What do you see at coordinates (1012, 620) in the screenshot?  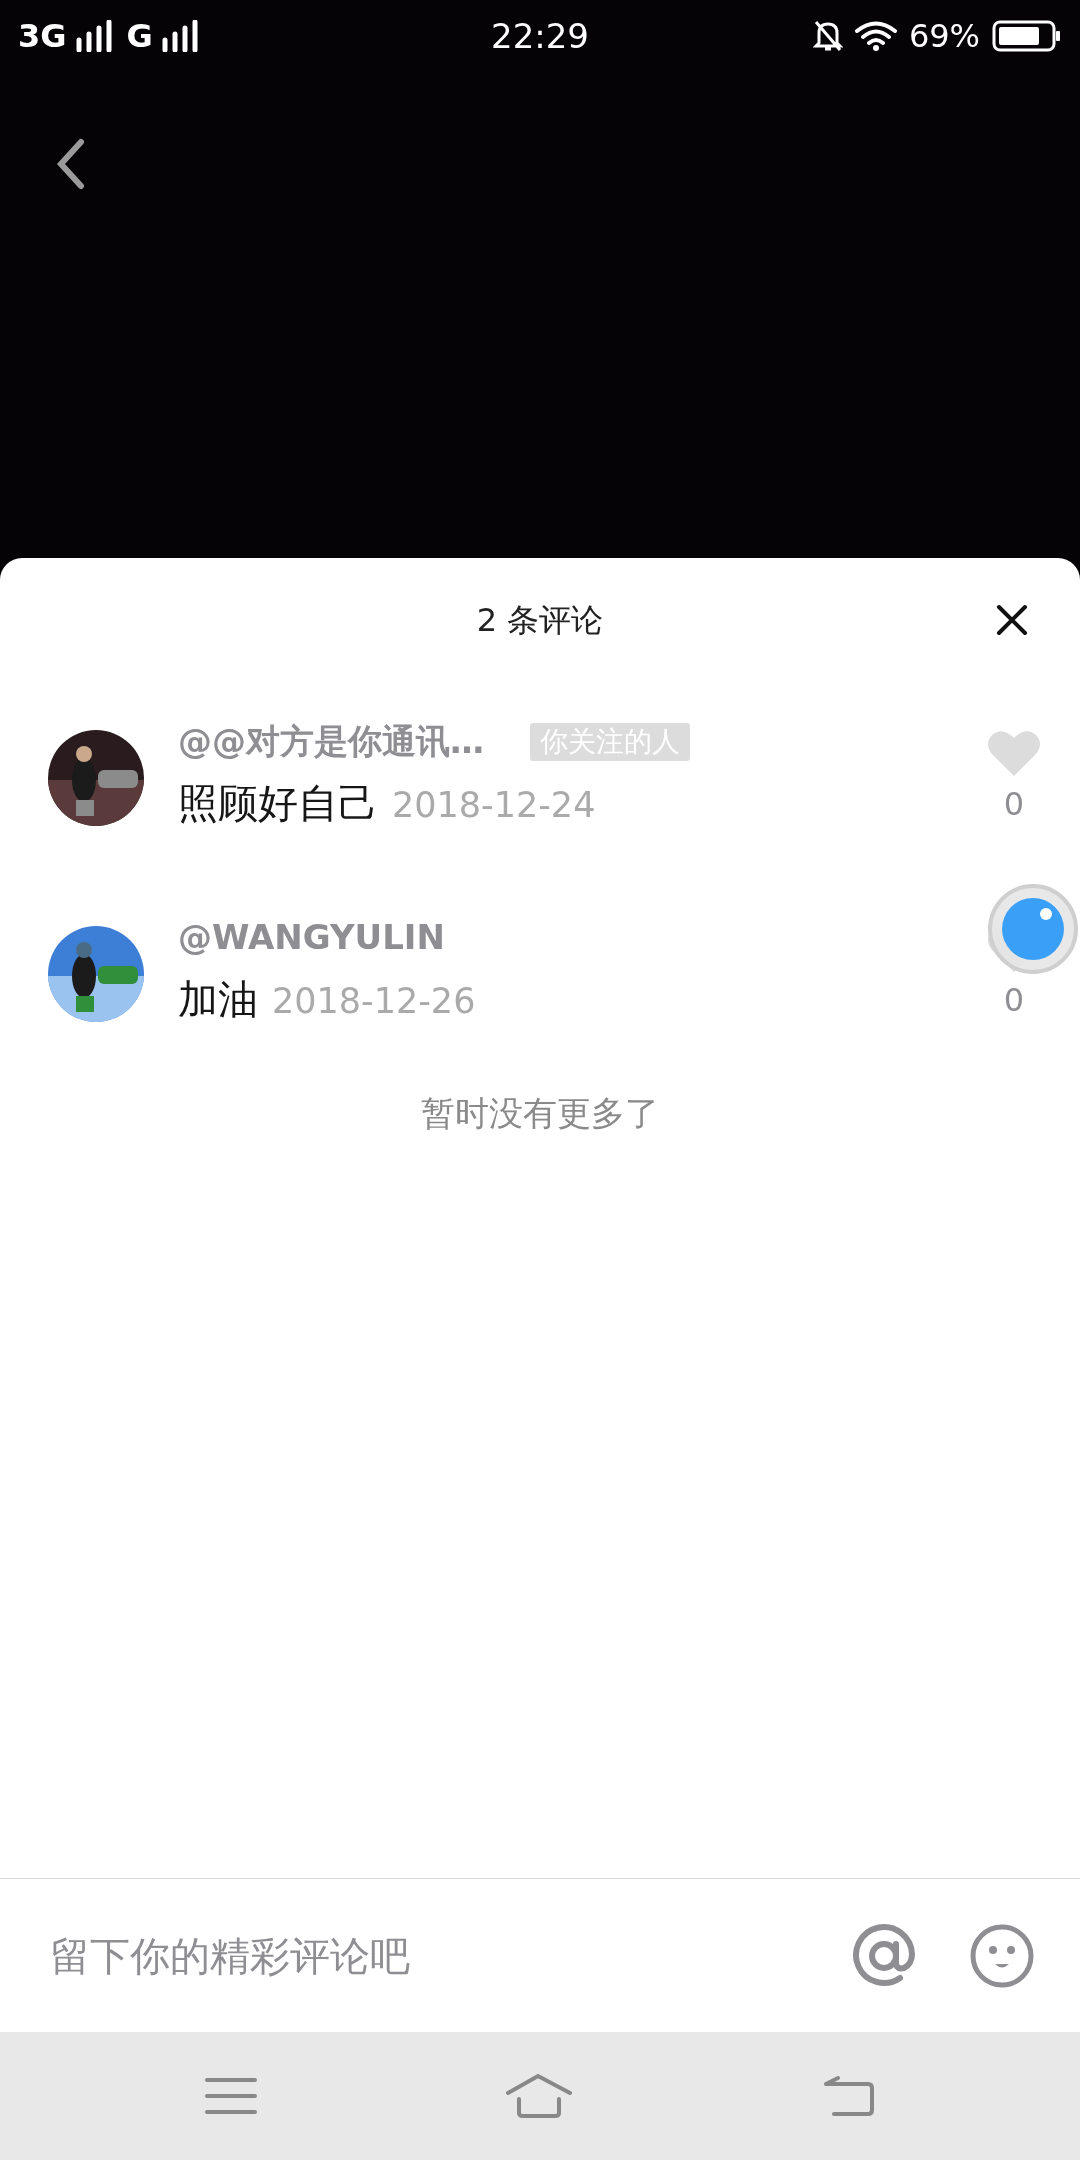 I see `close-button` at bounding box center [1012, 620].